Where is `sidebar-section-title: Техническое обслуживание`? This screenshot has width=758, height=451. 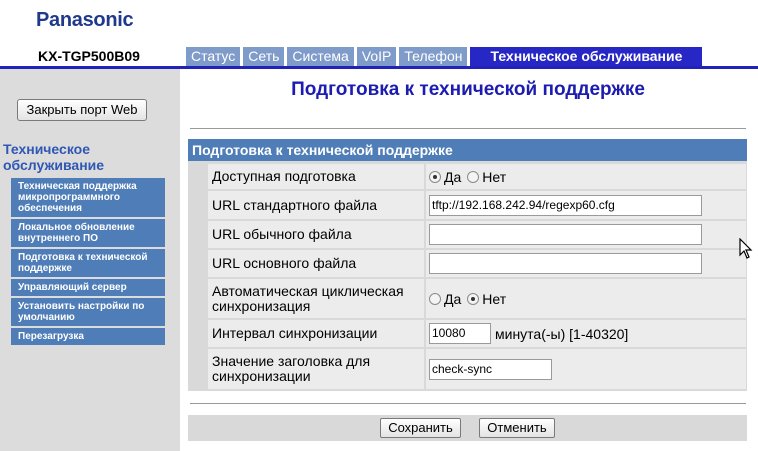
sidebar-section-title: Техническое обслуживание is located at coordinates (54, 157).